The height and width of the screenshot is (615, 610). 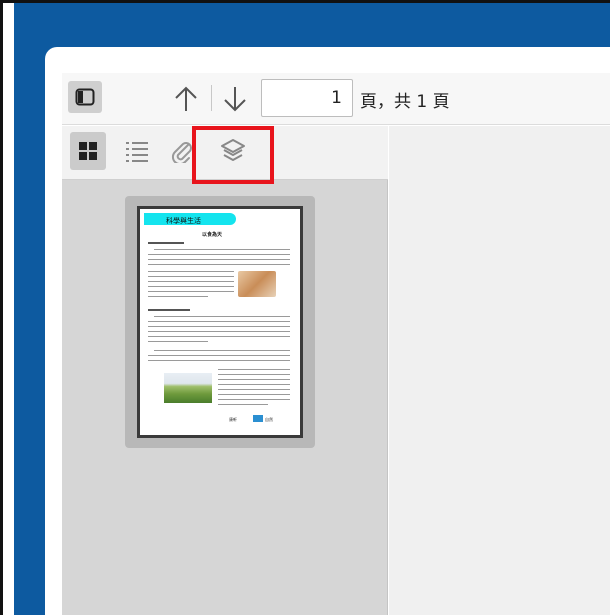 I want to click on highlight-annotation, so click(x=233, y=155).